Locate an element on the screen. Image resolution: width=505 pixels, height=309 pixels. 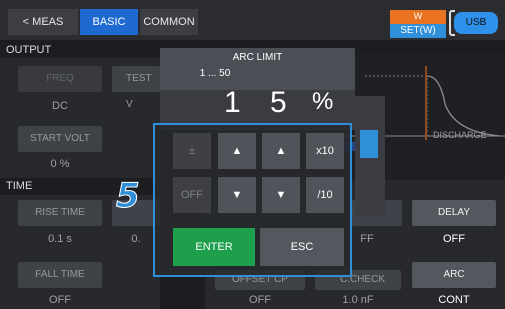
dialog-scroll-indicator is located at coordinates (369, 144).